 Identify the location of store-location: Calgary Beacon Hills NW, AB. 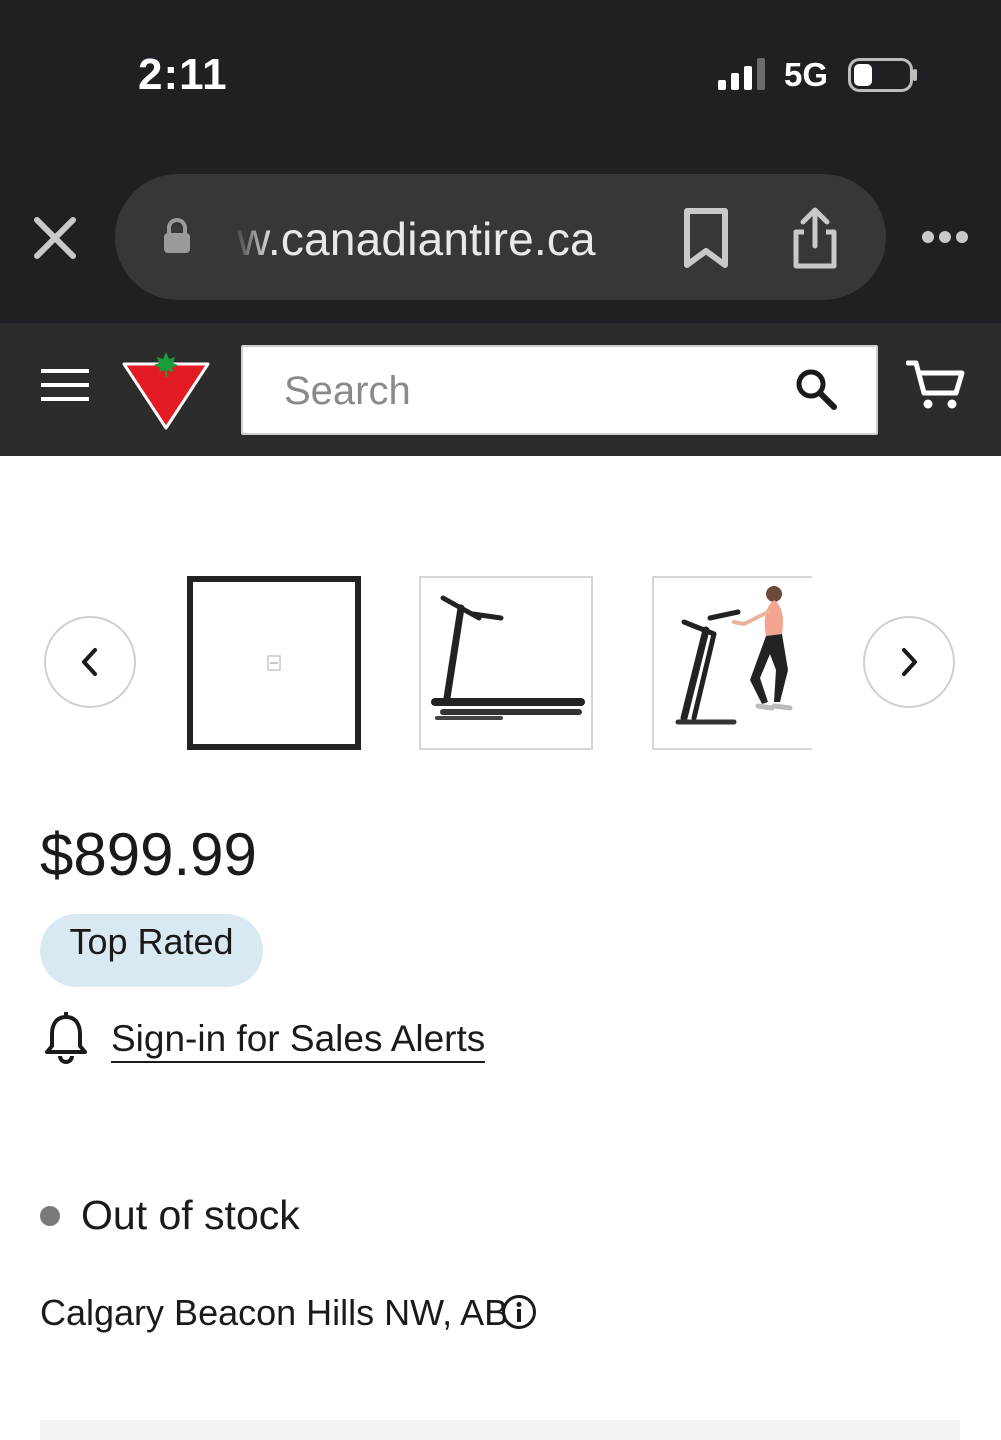
(274, 1313).